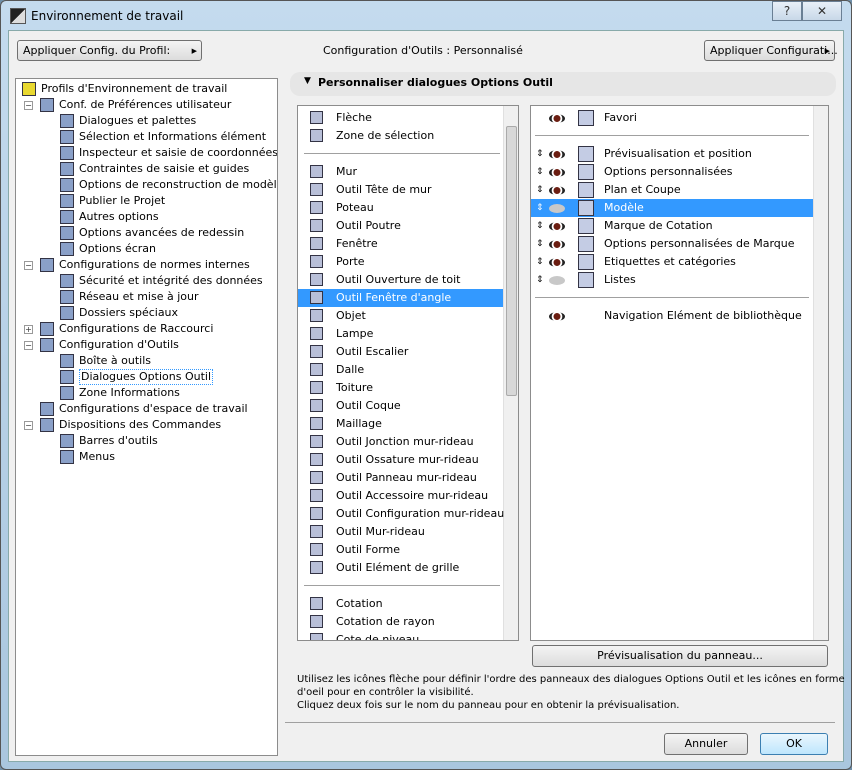 This screenshot has width=852, height=770. I want to click on tool-item: Outil Poutre, so click(400, 226).